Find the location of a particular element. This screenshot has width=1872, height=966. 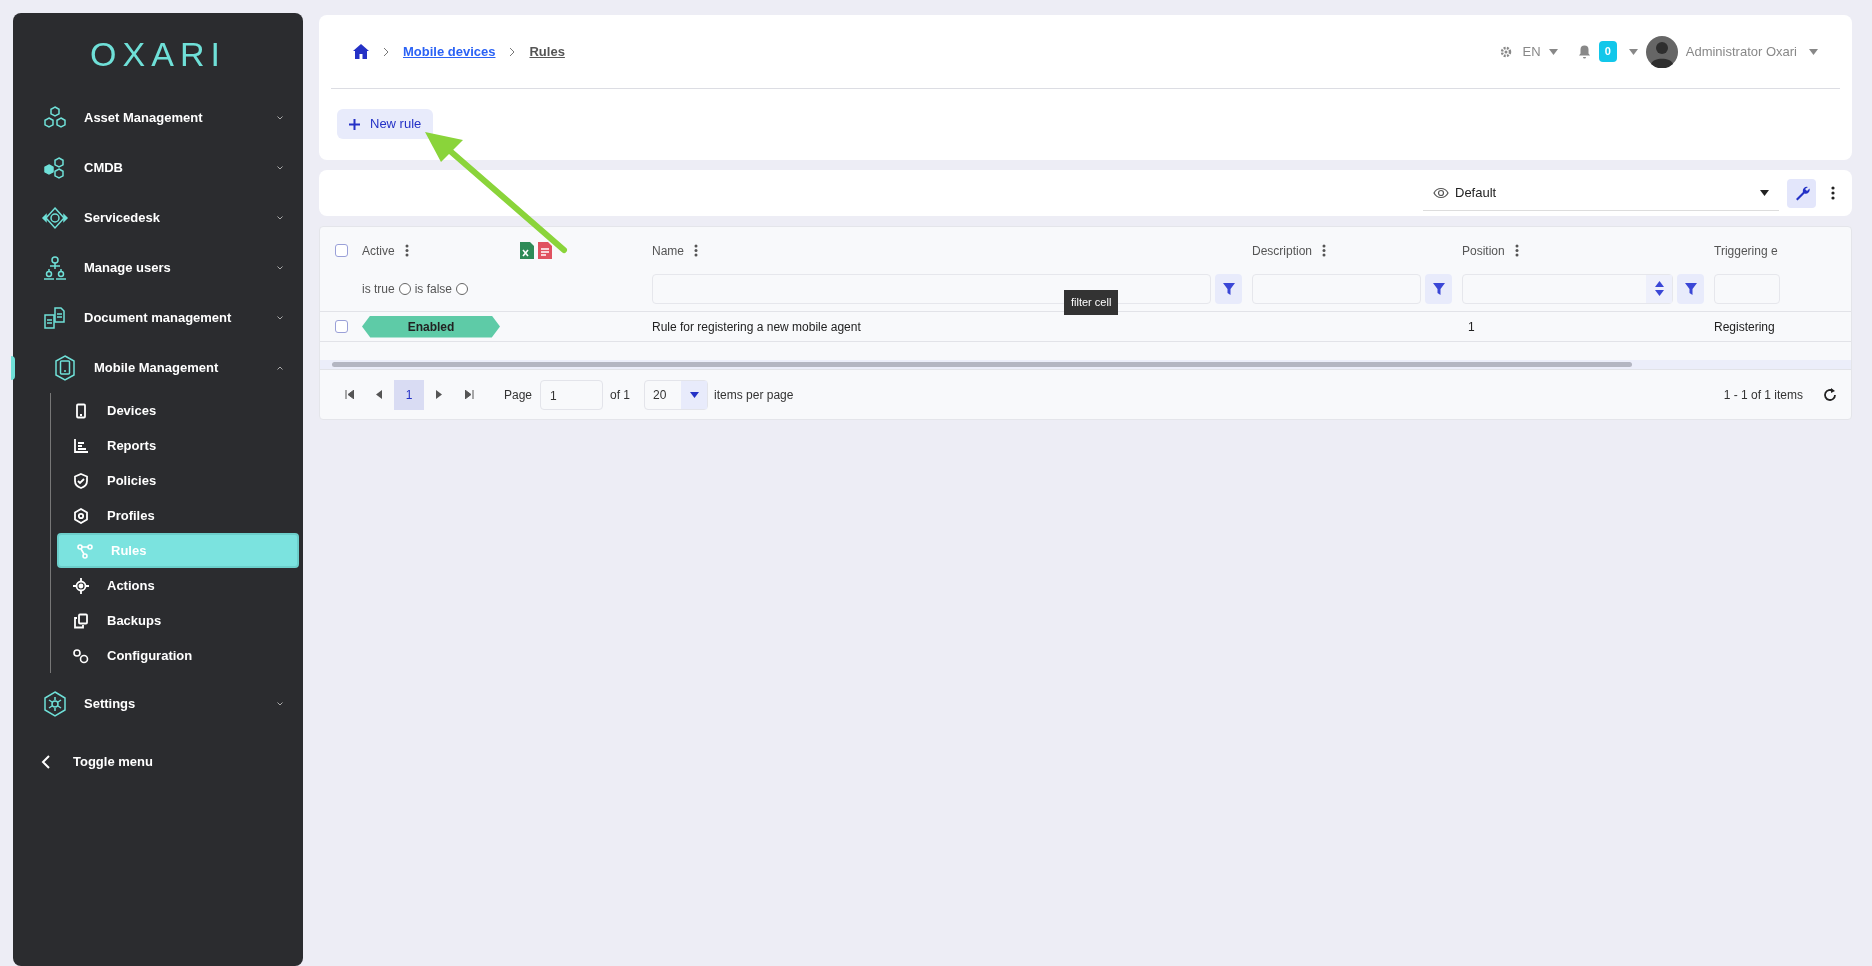

column-header: Triggering e is located at coordinates (1746, 250).